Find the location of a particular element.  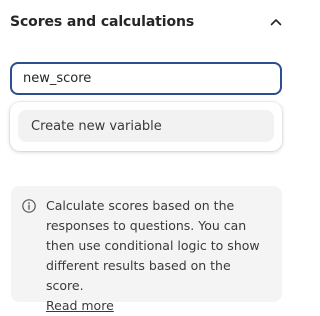

variable-input-wrapper is located at coordinates (146, 78).